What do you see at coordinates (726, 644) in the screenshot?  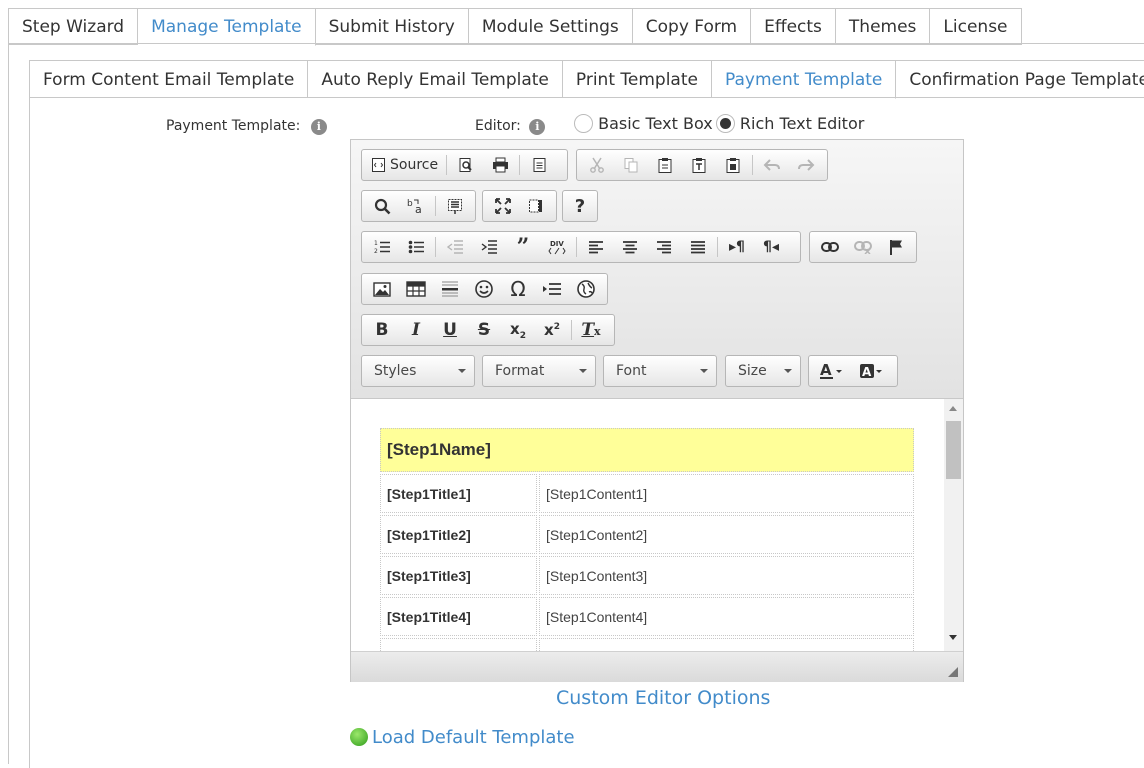 I see `step-content-cell` at bounding box center [726, 644].